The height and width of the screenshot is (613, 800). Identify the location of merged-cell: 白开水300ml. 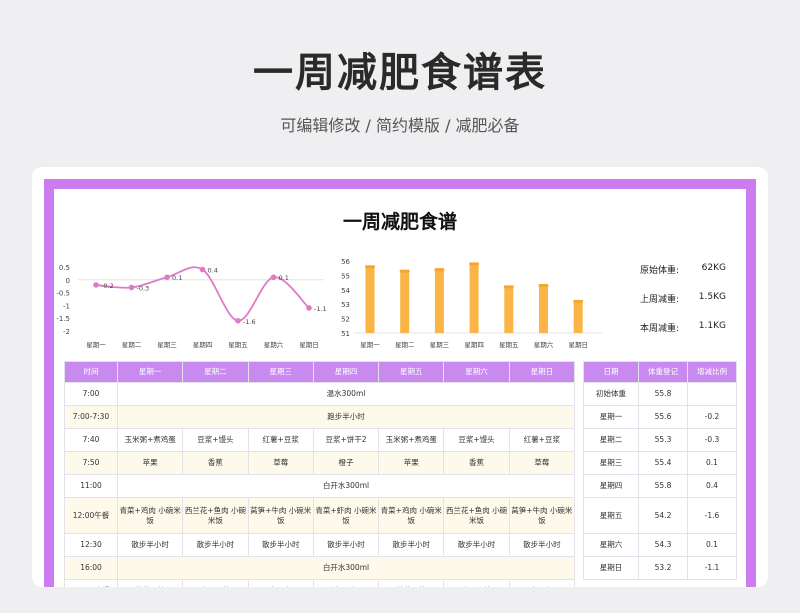
(346, 486).